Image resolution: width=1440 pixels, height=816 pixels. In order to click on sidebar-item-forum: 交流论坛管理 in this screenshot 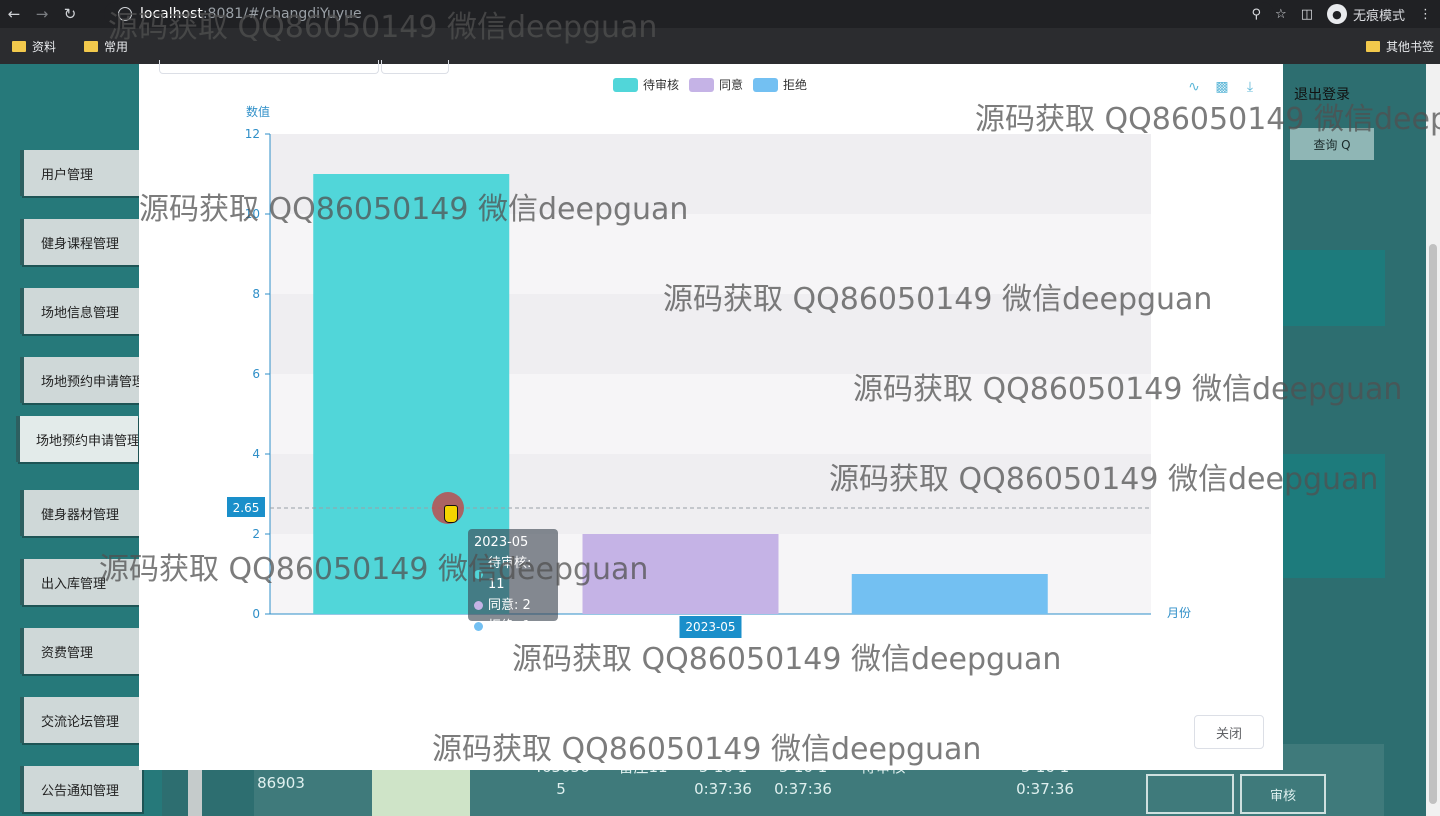, I will do `click(81, 720)`.